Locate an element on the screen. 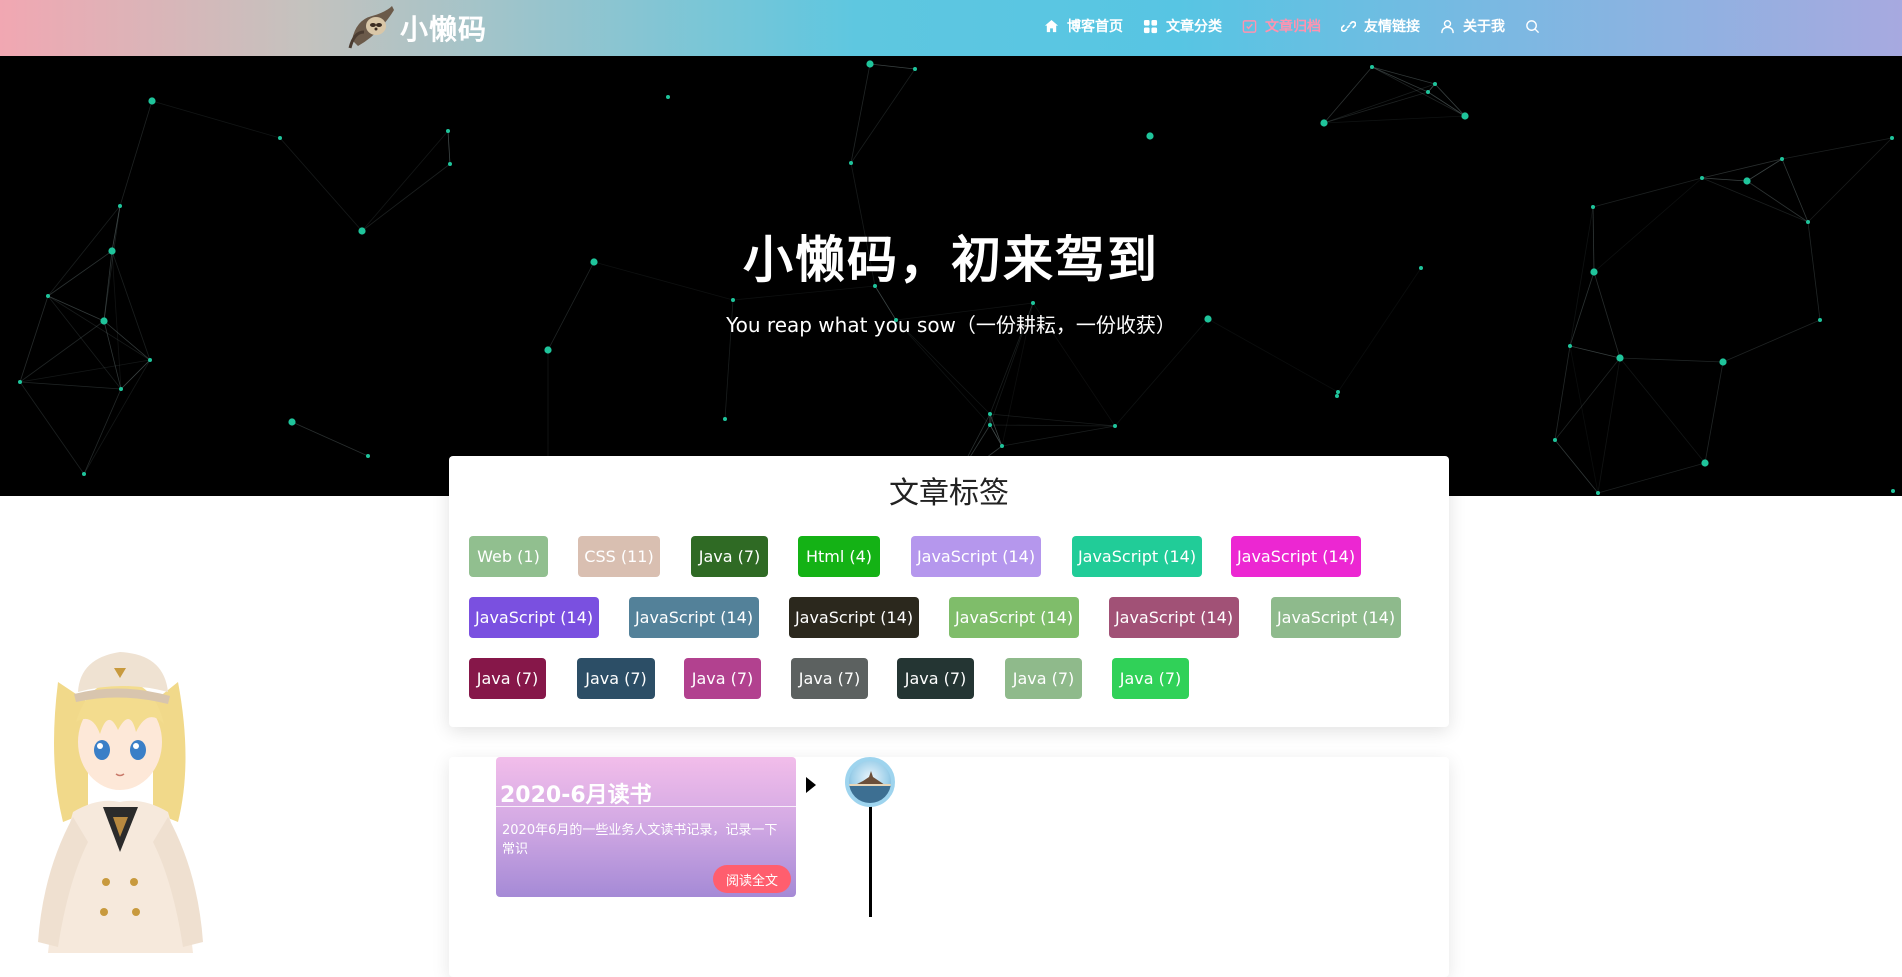 The width and height of the screenshot is (1902, 977). post-card: 2020-6月读书 2020年6月的一些业务人文读书记录，记录一下常识 阅读全文 is located at coordinates (646, 827).